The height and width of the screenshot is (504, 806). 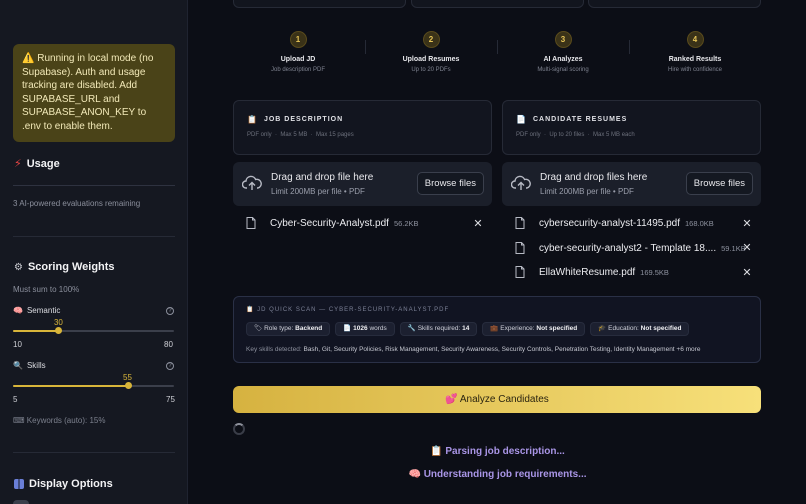 What do you see at coordinates (36, 331) in the screenshot?
I see `semantic-slider-fill` at bounding box center [36, 331].